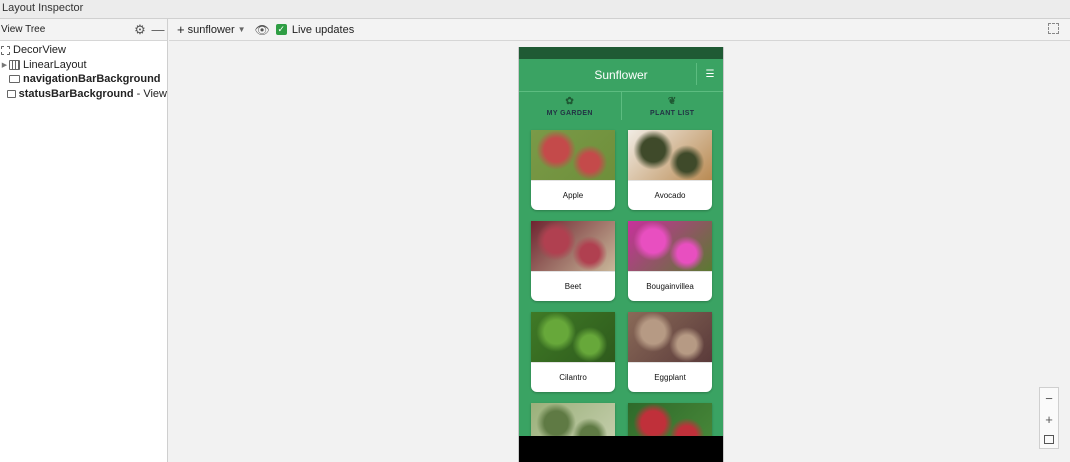 Image resolution: width=1070 pixels, height=462 pixels. What do you see at coordinates (569, 113) in the screenshot?
I see `tab-label: MY GARDEN` at bounding box center [569, 113].